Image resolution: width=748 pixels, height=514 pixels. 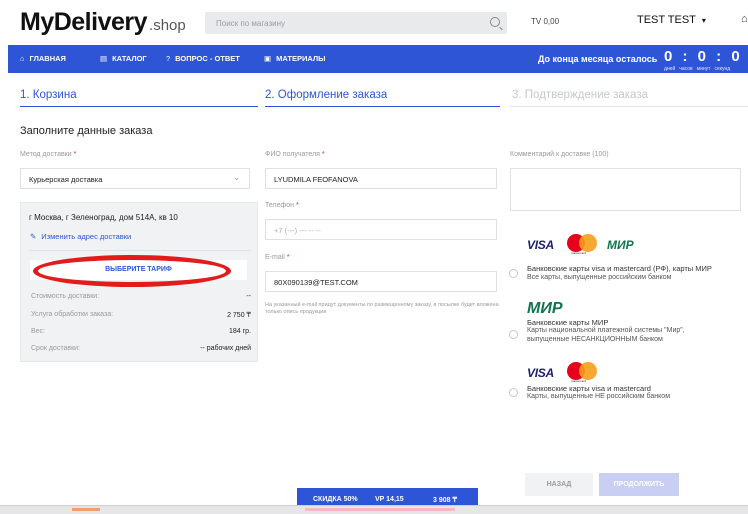 I want to click on countdown-label: До конца месяца осталось, so click(x=598, y=59).